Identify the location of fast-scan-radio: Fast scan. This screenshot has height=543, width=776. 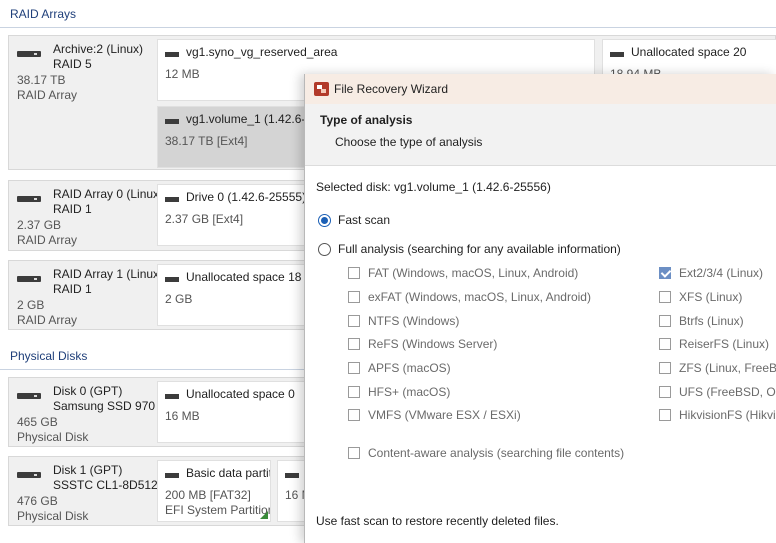
(354, 220).